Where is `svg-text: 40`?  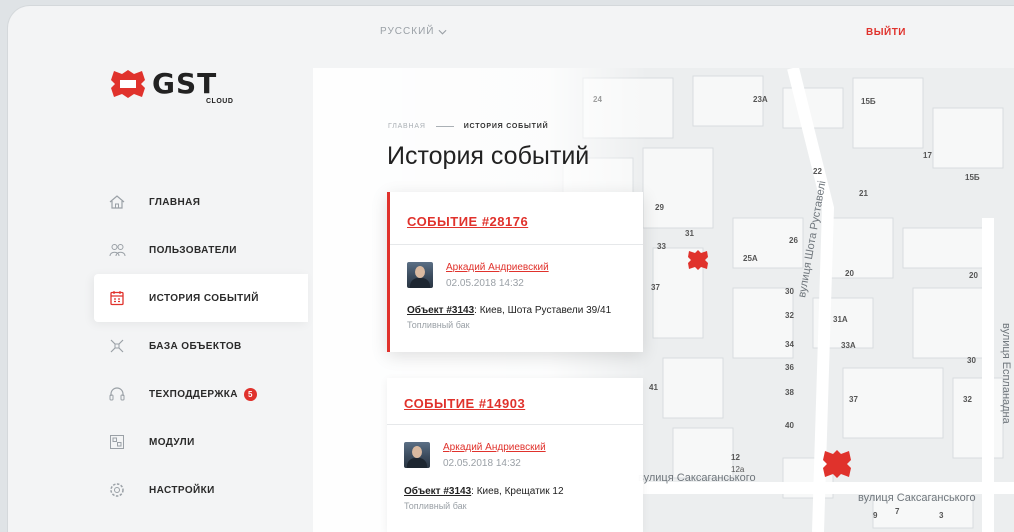 svg-text: 40 is located at coordinates (789, 425).